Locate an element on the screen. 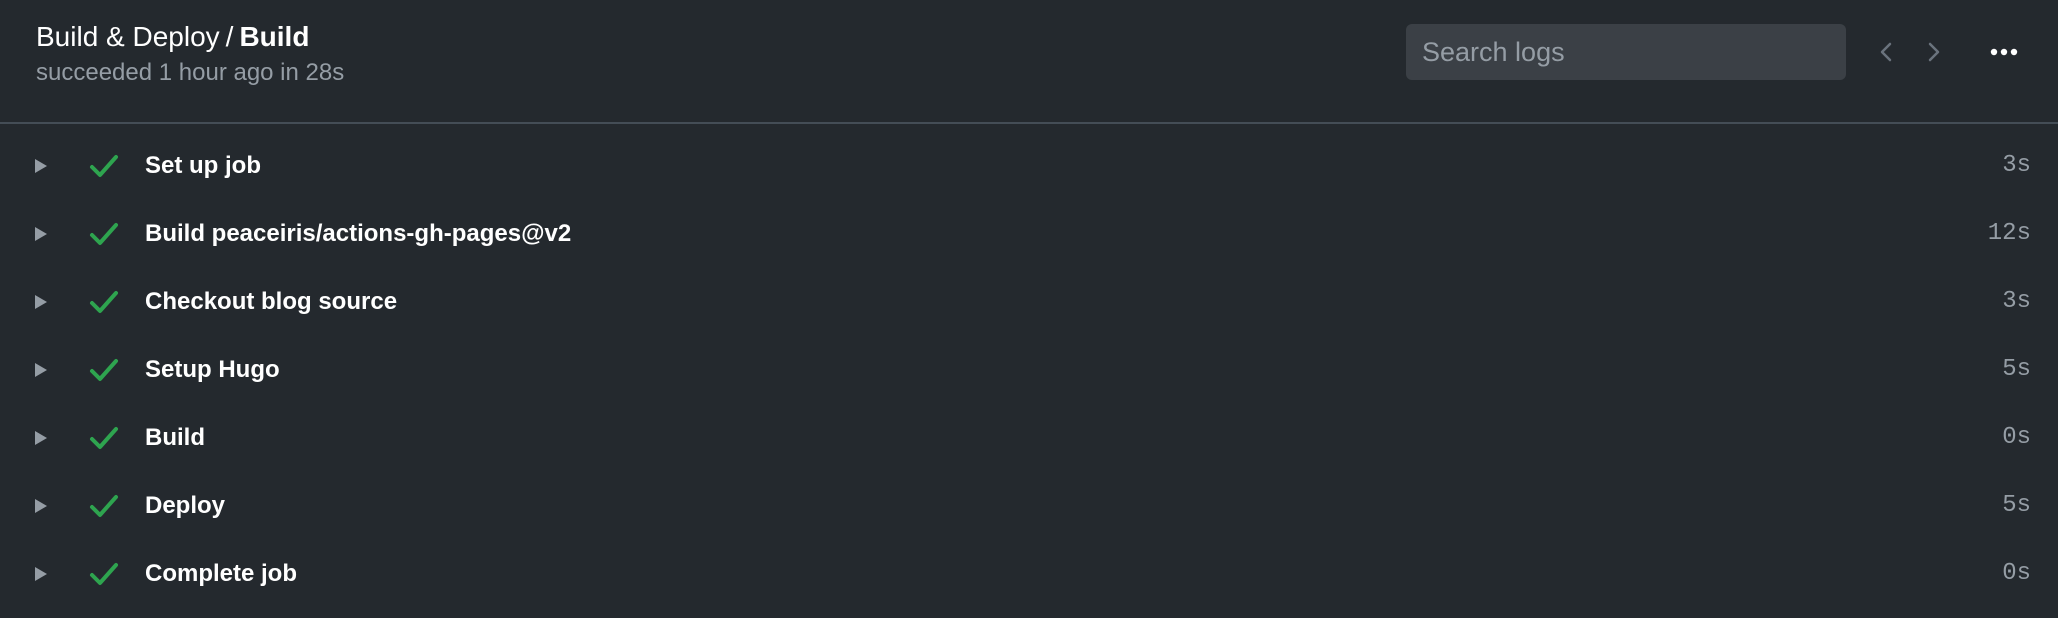  step-row: Setup Hugo 5s is located at coordinates (1029, 370).